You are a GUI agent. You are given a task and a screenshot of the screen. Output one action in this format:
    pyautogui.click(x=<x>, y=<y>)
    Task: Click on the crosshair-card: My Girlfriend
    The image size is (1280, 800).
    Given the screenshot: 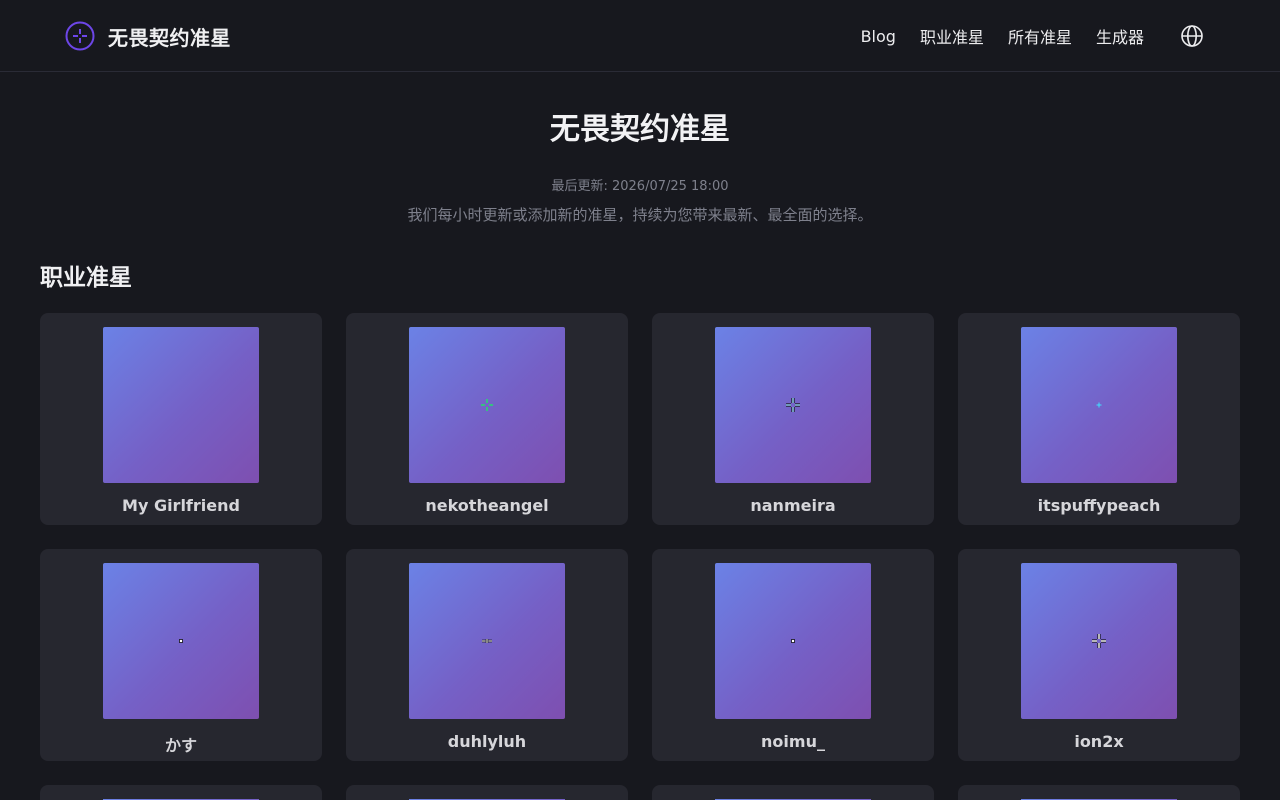 What is the action you would take?
    pyautogui.click(x=181, y=419)
    